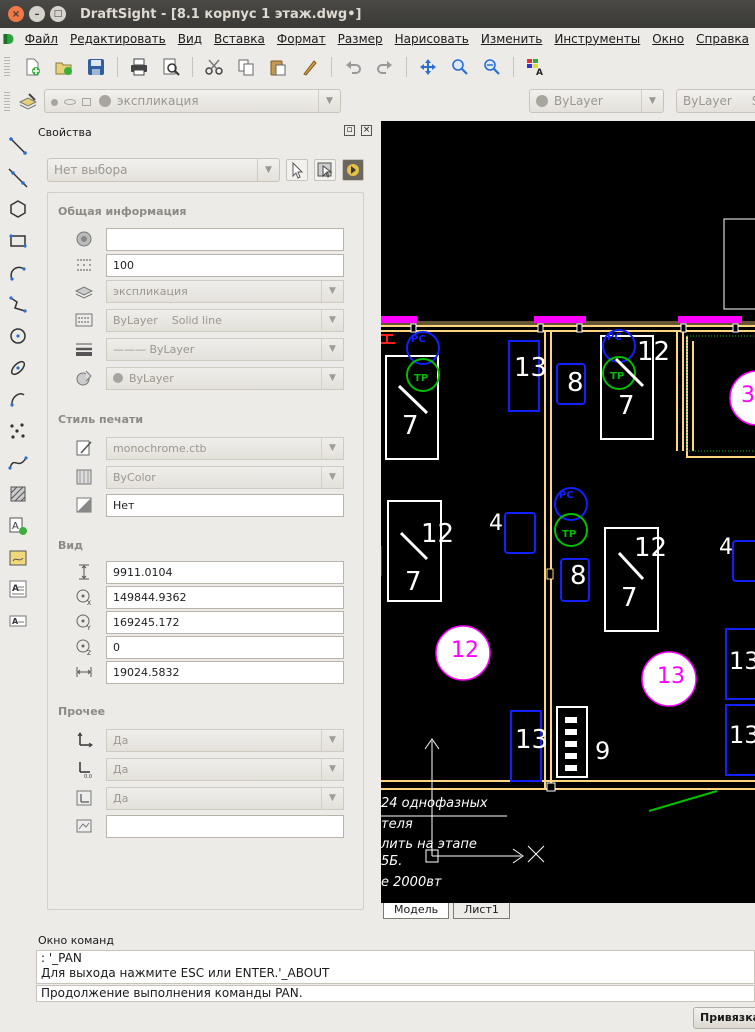  Describe the element at coordinates (617, 376) in the screenshot. I see `marker-tp-2: TP` at that location.